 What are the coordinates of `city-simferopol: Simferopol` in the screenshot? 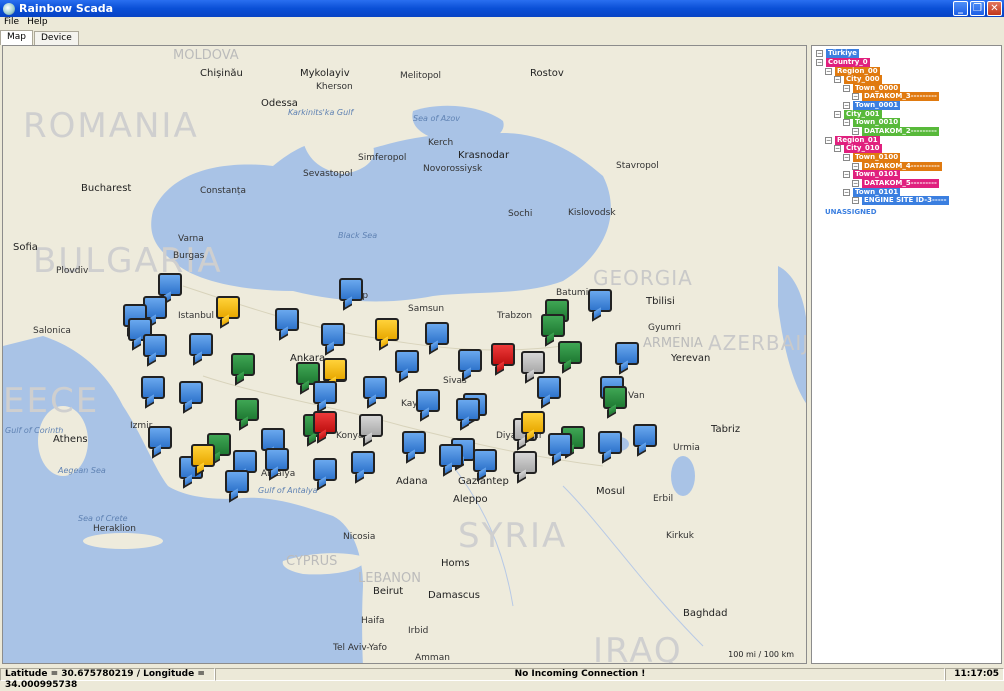 It's located at (382, 158).